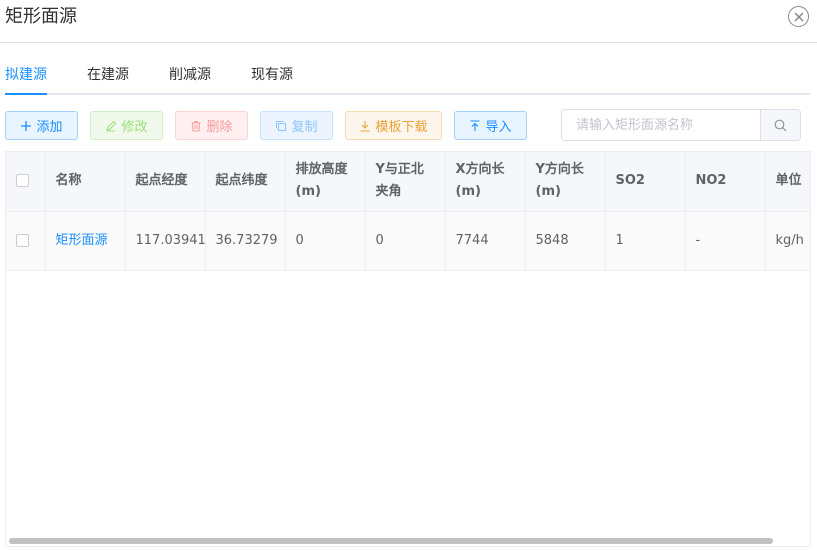 The image size is (817, 551). I want to click on tab-proposed-source: 拟建源, so click(26, 79).